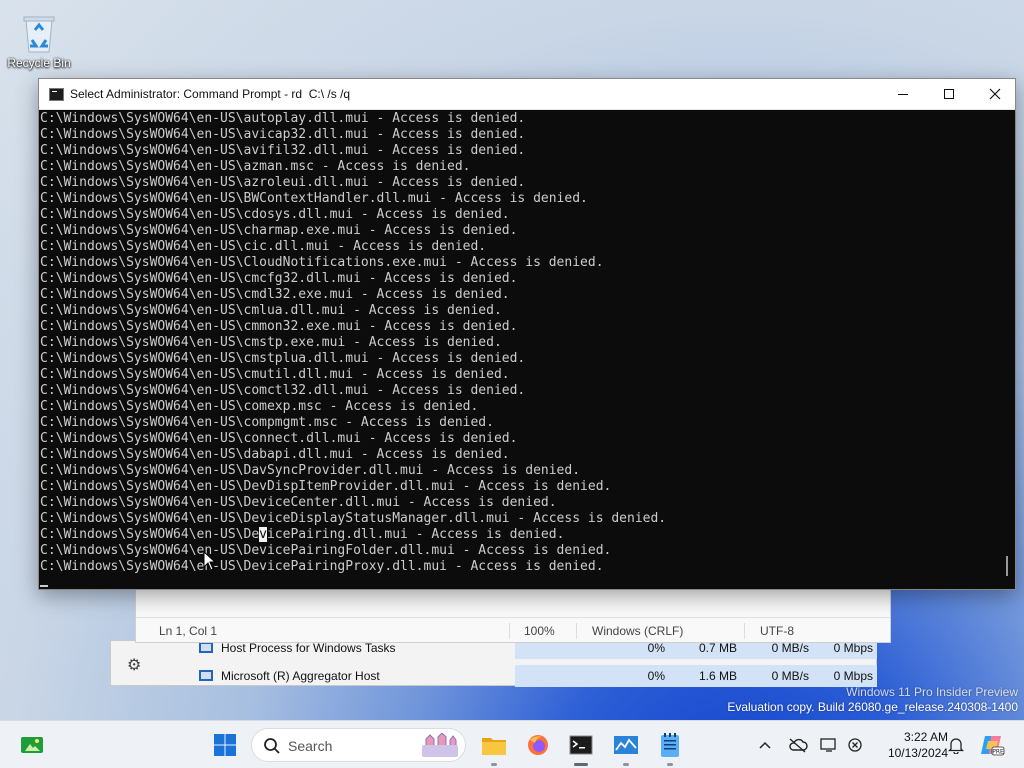 Image resolution: width=1024 pixels, height=768 pixels. Describe the element at coordinates (539, 631) in the screenshot. I see `zoom-level: 100%` at that location.